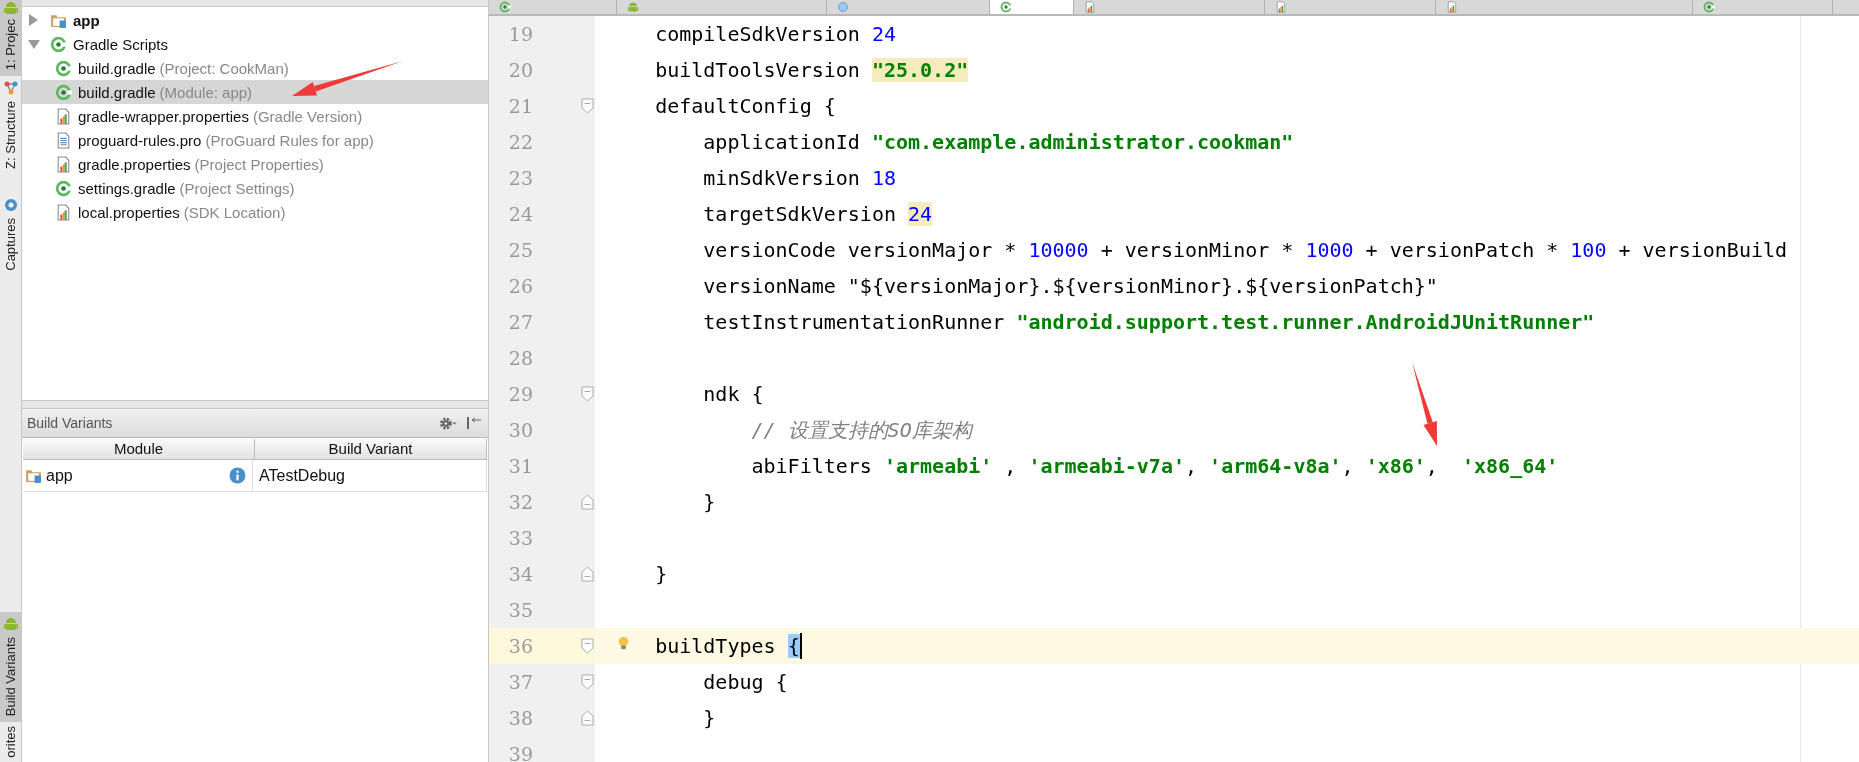 This screenshot has width=1859, height=762. What do you see at coordinates (843, 7) in the screenshot?
I see `circle-icon` at bounding box center [843, 7].